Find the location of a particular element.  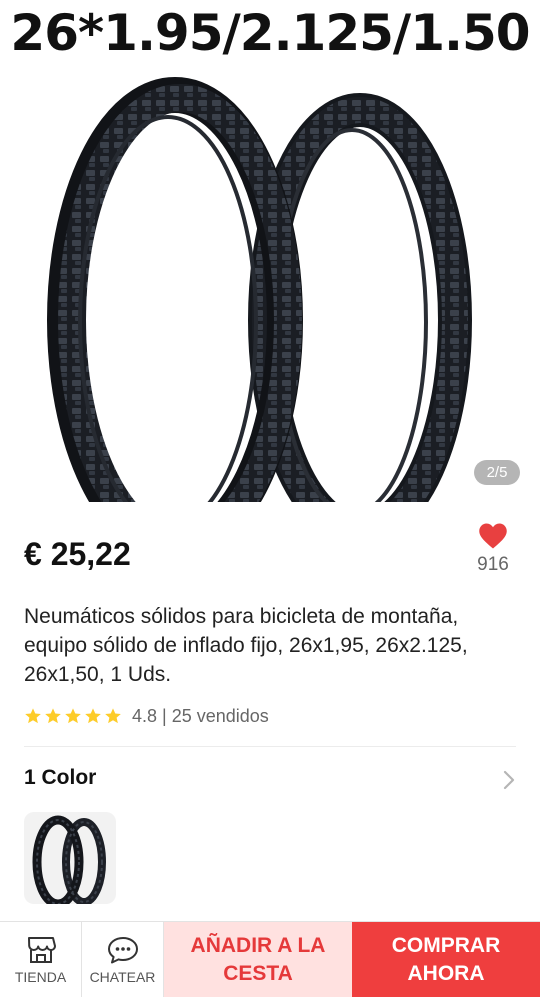

image-page-counter: 2/5 is located at coordinates (497, 472).